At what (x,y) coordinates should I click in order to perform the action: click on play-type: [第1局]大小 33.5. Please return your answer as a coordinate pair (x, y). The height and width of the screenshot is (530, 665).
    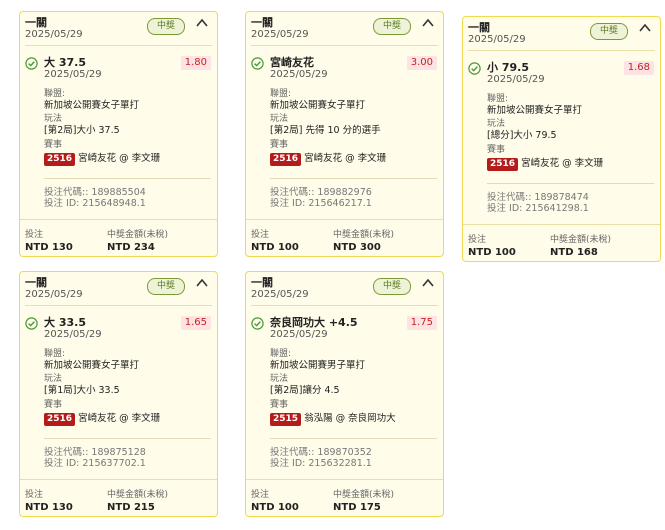
    Looking at the image, I should click on (82, 390).